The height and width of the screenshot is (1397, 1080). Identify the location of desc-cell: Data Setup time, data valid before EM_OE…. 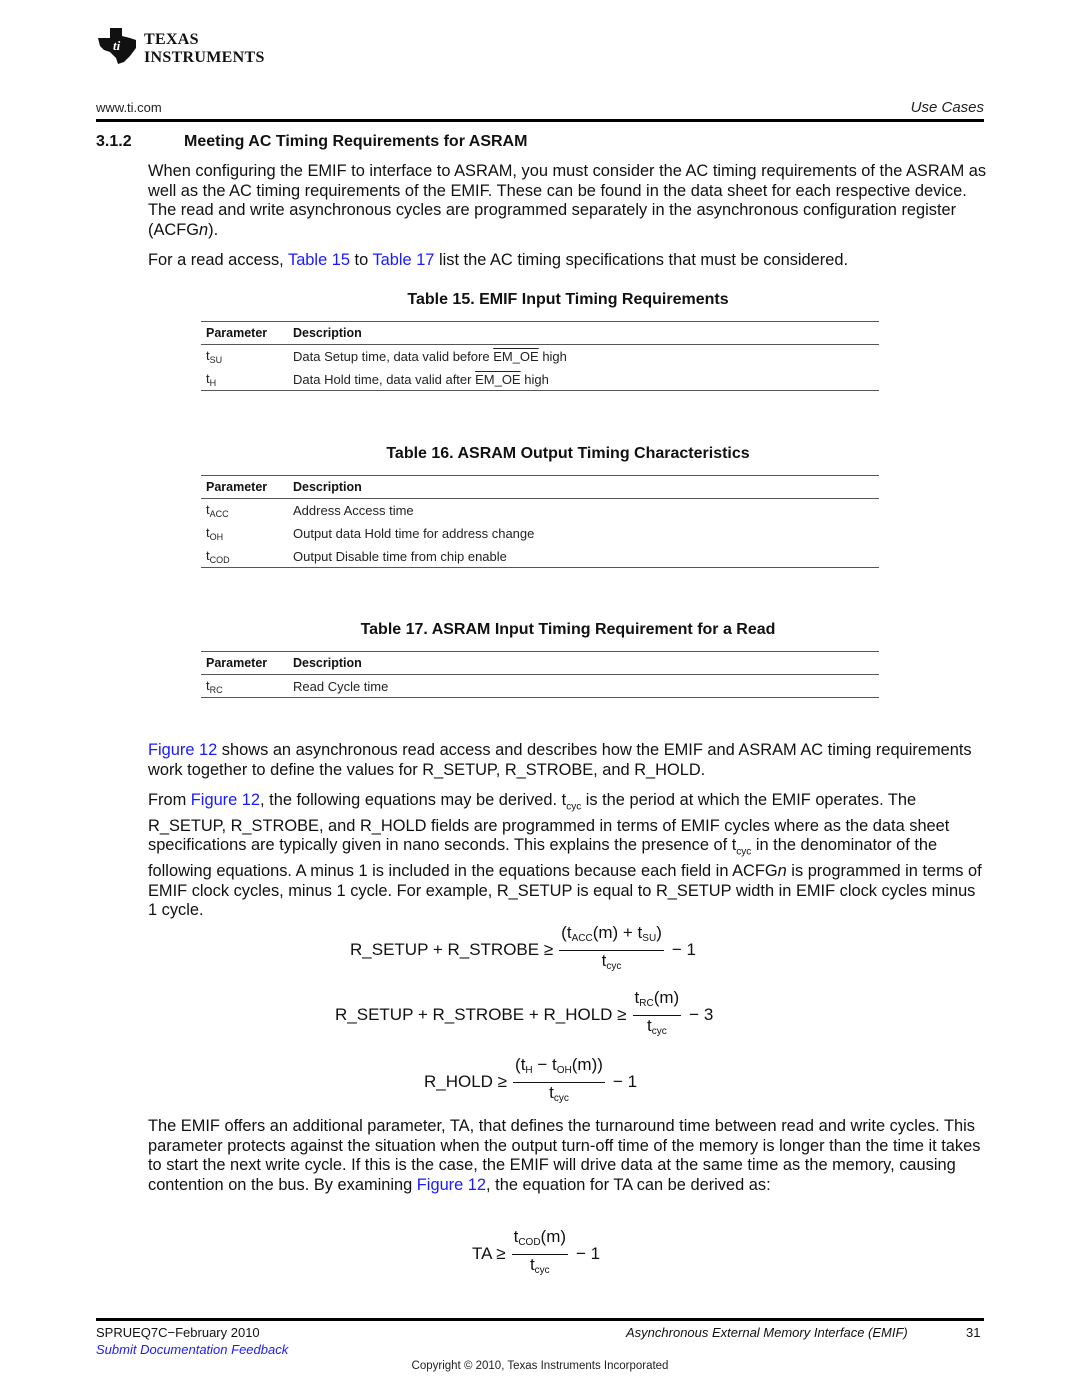
(430, 356).